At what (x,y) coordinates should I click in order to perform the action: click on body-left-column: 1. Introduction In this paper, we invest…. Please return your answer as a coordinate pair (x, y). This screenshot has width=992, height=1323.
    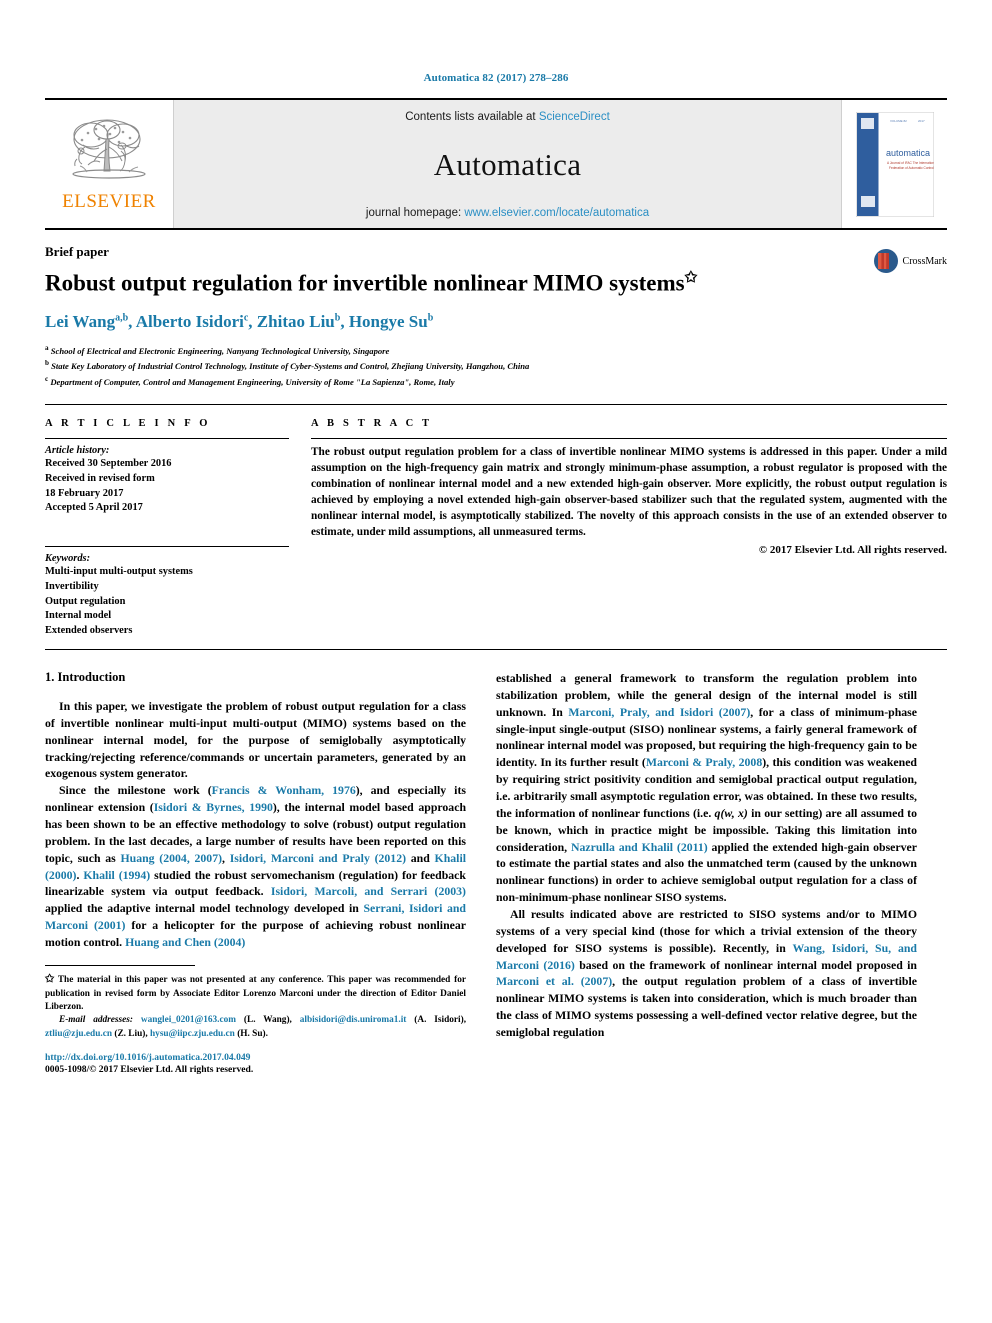
    Looking at the image, I should click on (255, 872).